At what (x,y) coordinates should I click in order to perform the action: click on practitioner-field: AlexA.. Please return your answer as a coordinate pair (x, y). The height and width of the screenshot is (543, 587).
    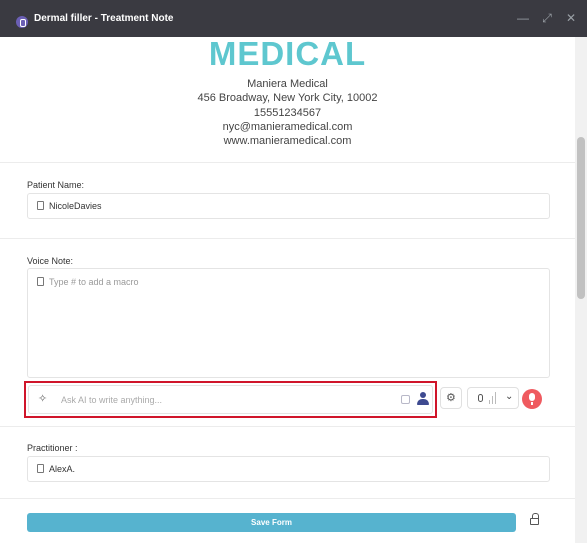
    Looking at the image, I should click on (288, 469).